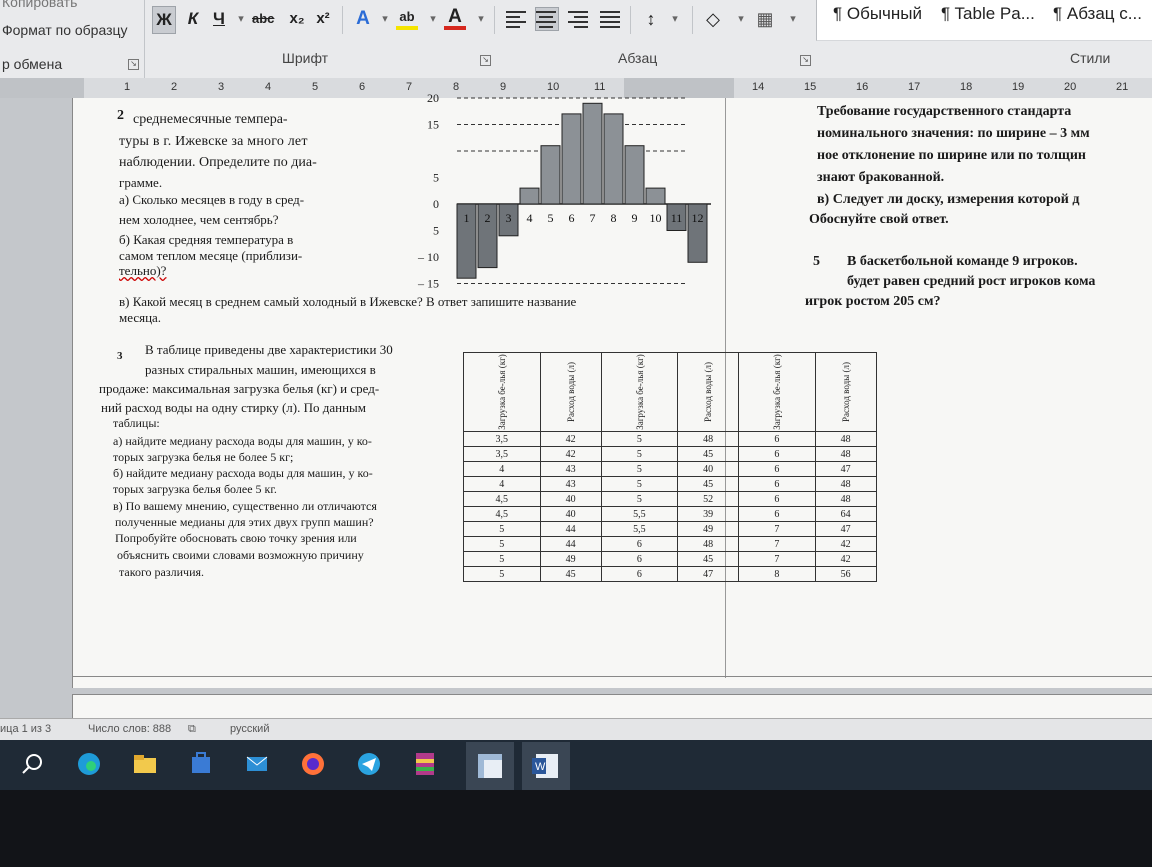 The width and height of the screenshot is (1152, 867). I want to click on firefox-icon, so click(313, 764).